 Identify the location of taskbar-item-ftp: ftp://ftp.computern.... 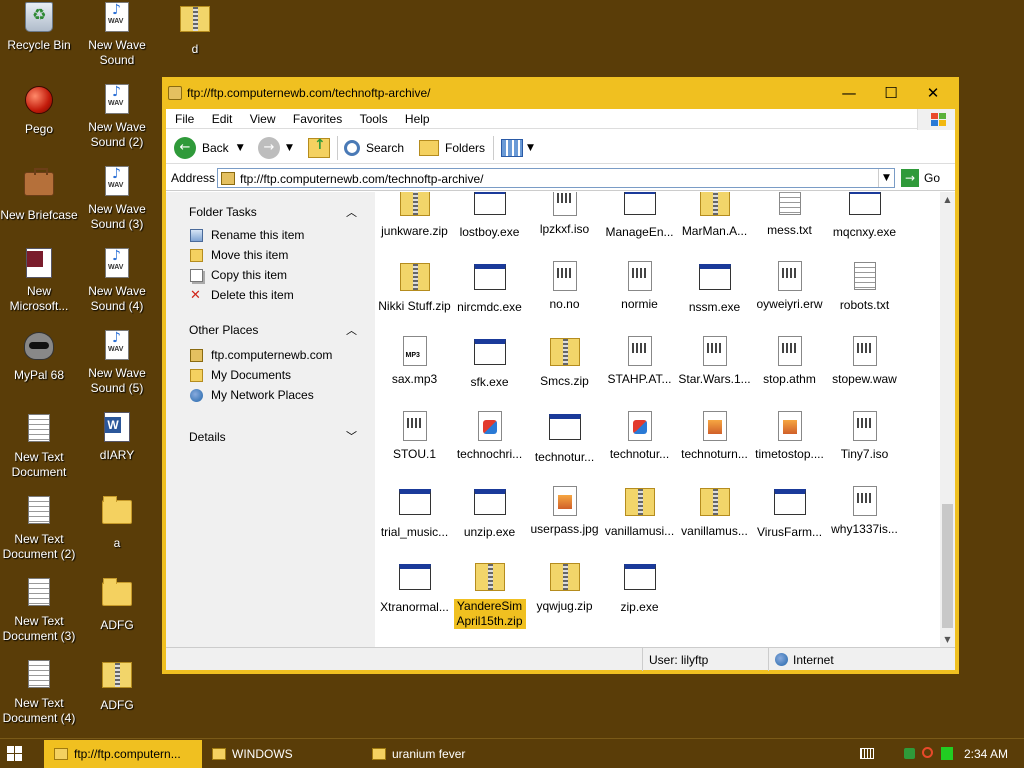
(123, 754).